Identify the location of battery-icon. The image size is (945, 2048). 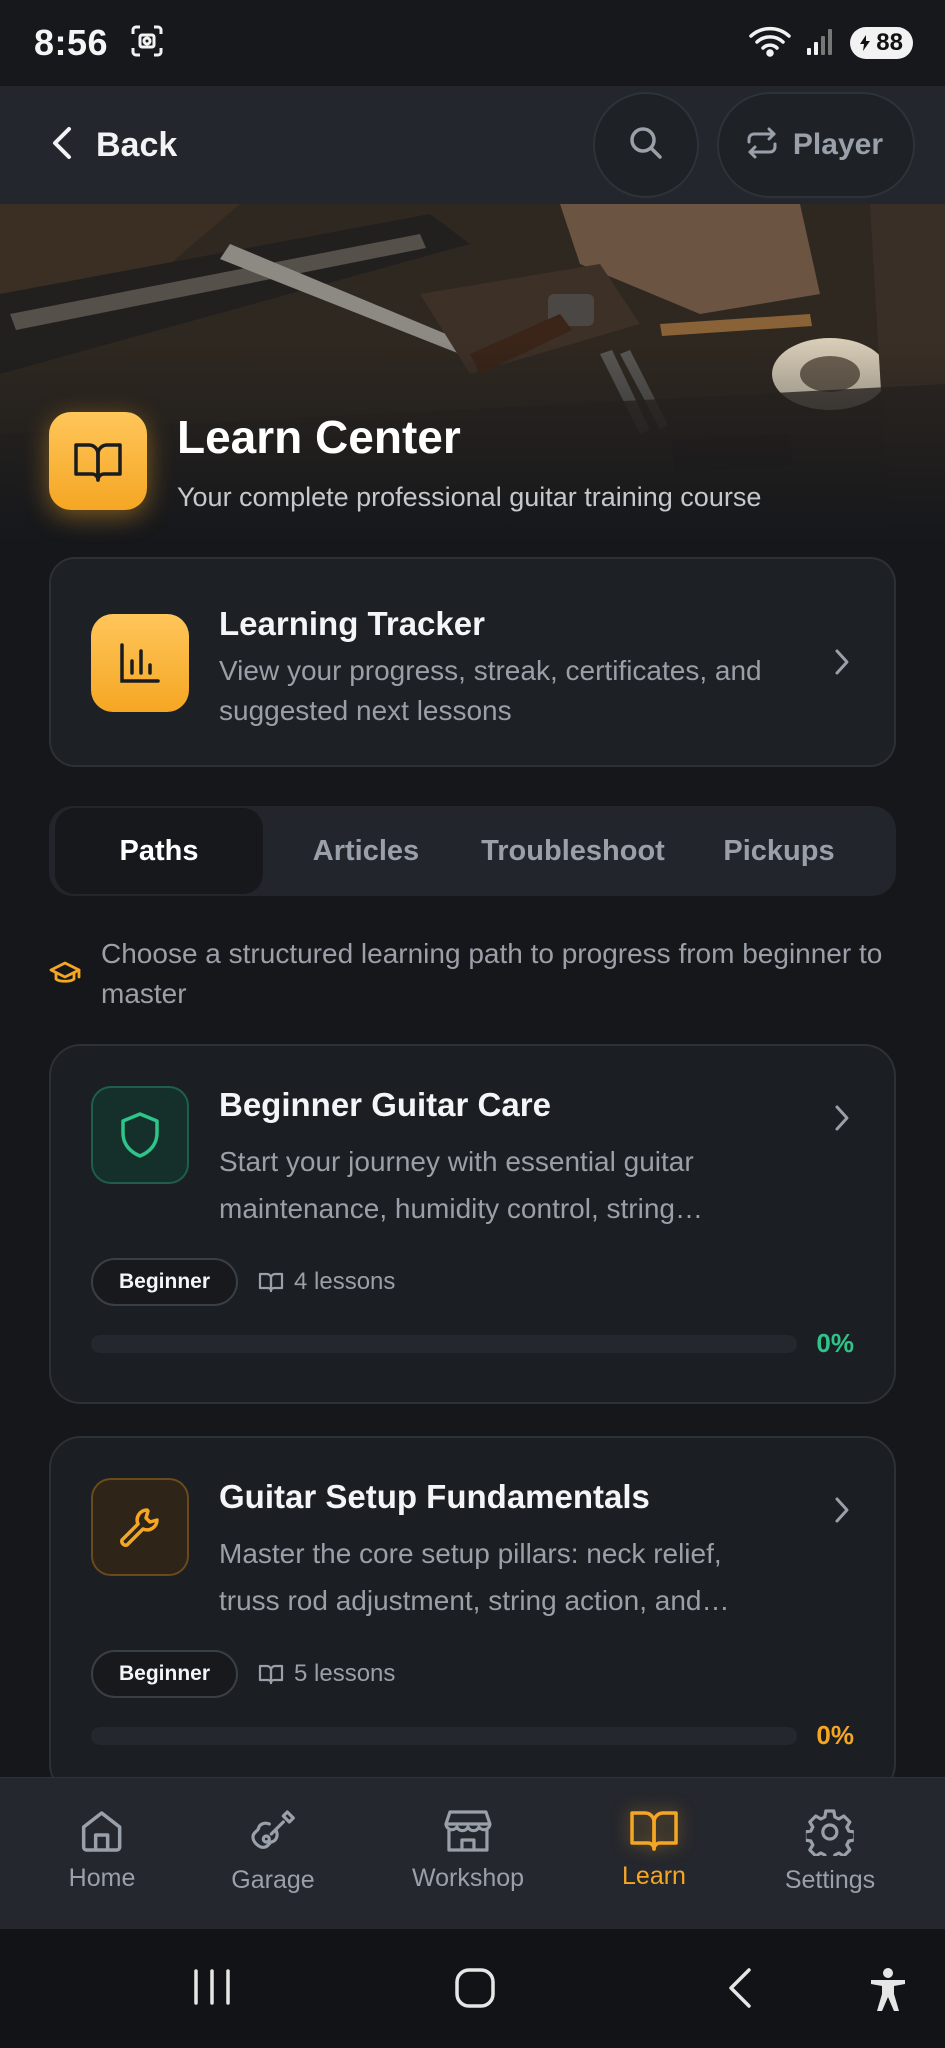
(865, 43).